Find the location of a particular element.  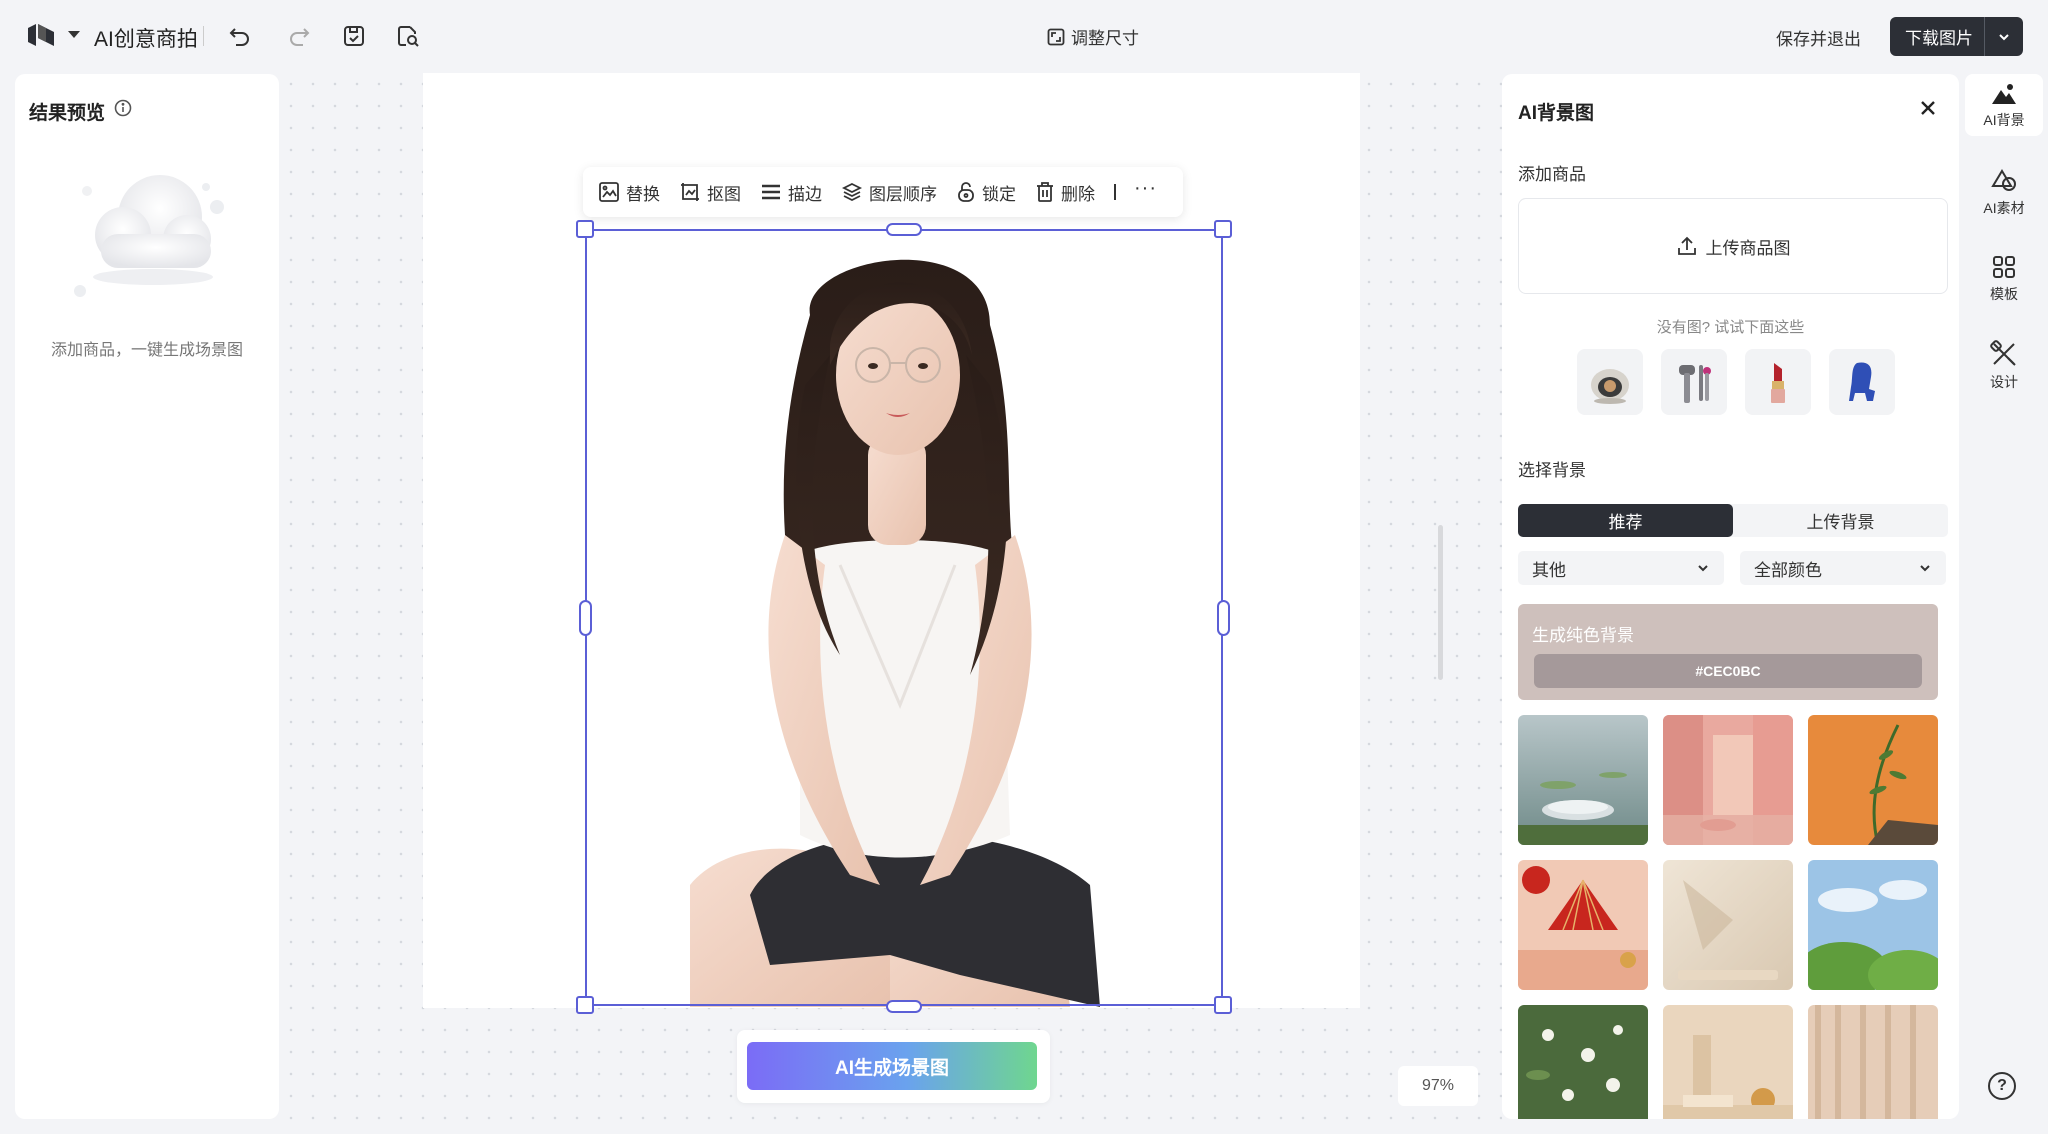

resize-handle-bottom is located at coordinates (904, 1006).